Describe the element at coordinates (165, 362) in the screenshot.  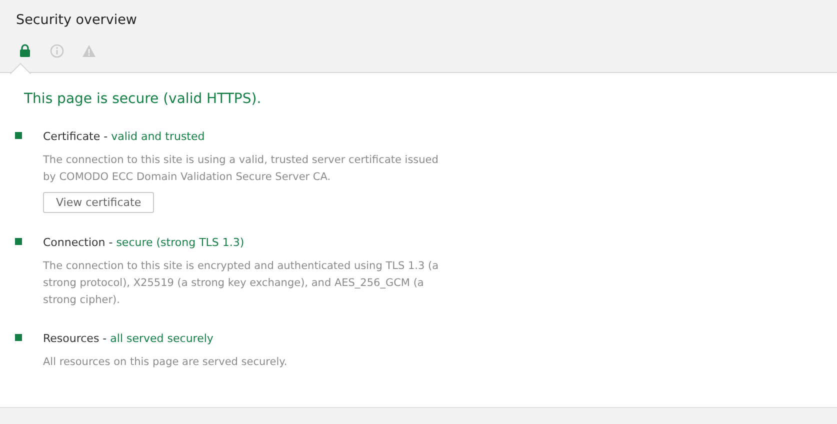
I see `section-description: All resources on this page are served securely.` at that location.